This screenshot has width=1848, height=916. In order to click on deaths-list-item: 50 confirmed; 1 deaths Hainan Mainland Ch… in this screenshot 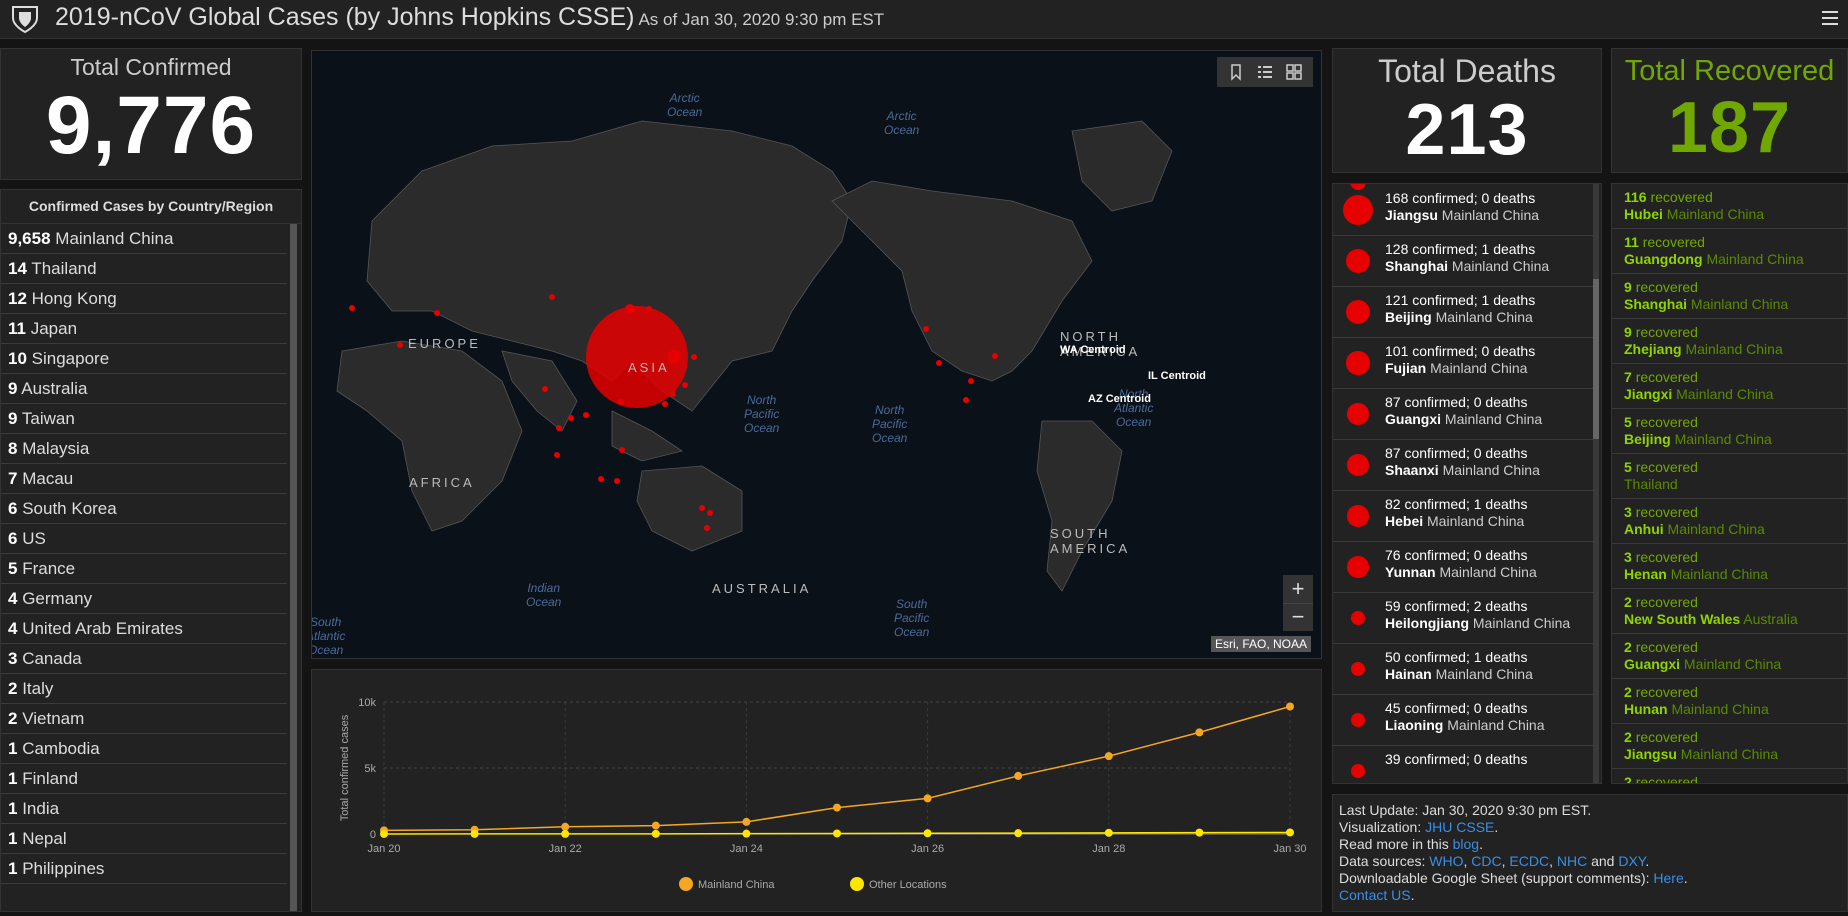, I will do `click(1464, 669)`.